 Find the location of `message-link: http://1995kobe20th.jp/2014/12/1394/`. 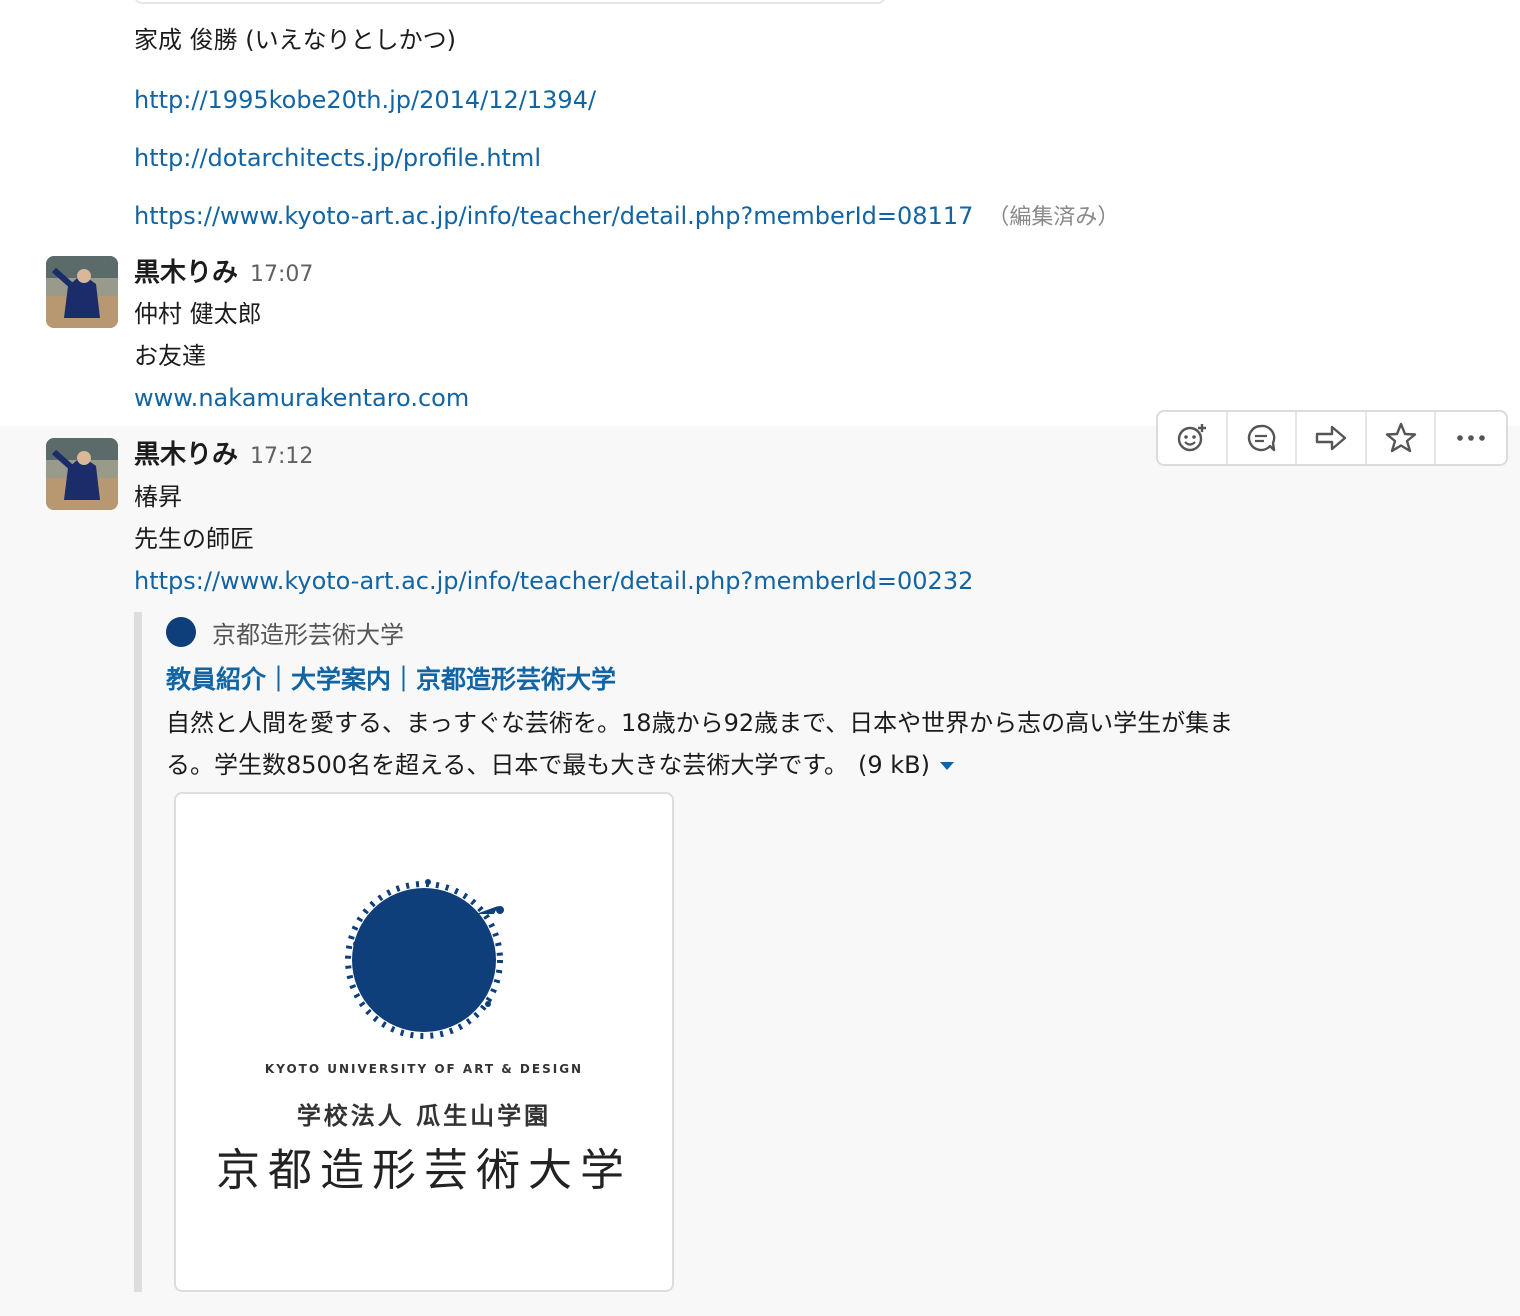

message-link: http://1995kobe20th.jp/2014/12/1394/ is located at coordinates (365, 100).